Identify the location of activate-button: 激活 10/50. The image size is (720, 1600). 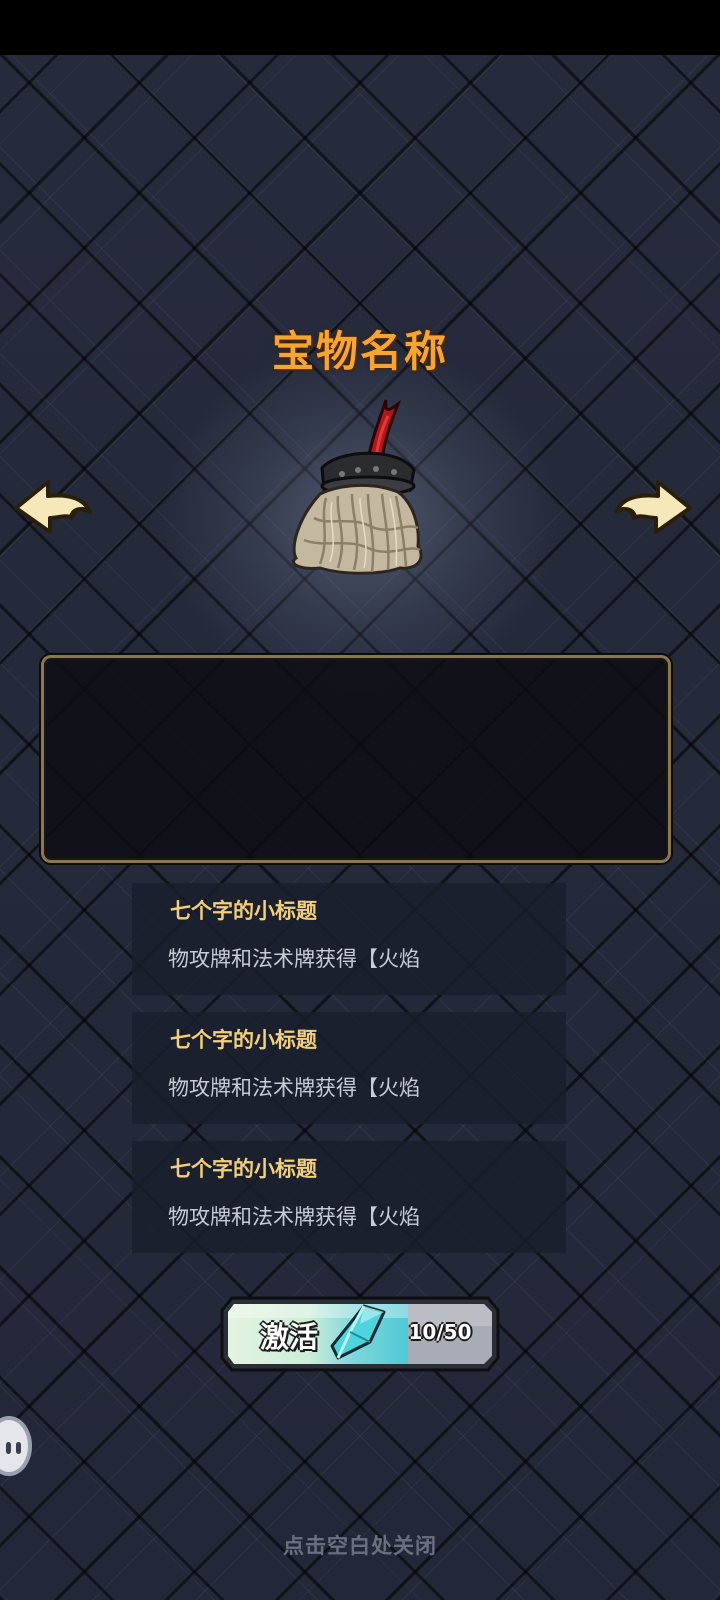
(360, 1334).